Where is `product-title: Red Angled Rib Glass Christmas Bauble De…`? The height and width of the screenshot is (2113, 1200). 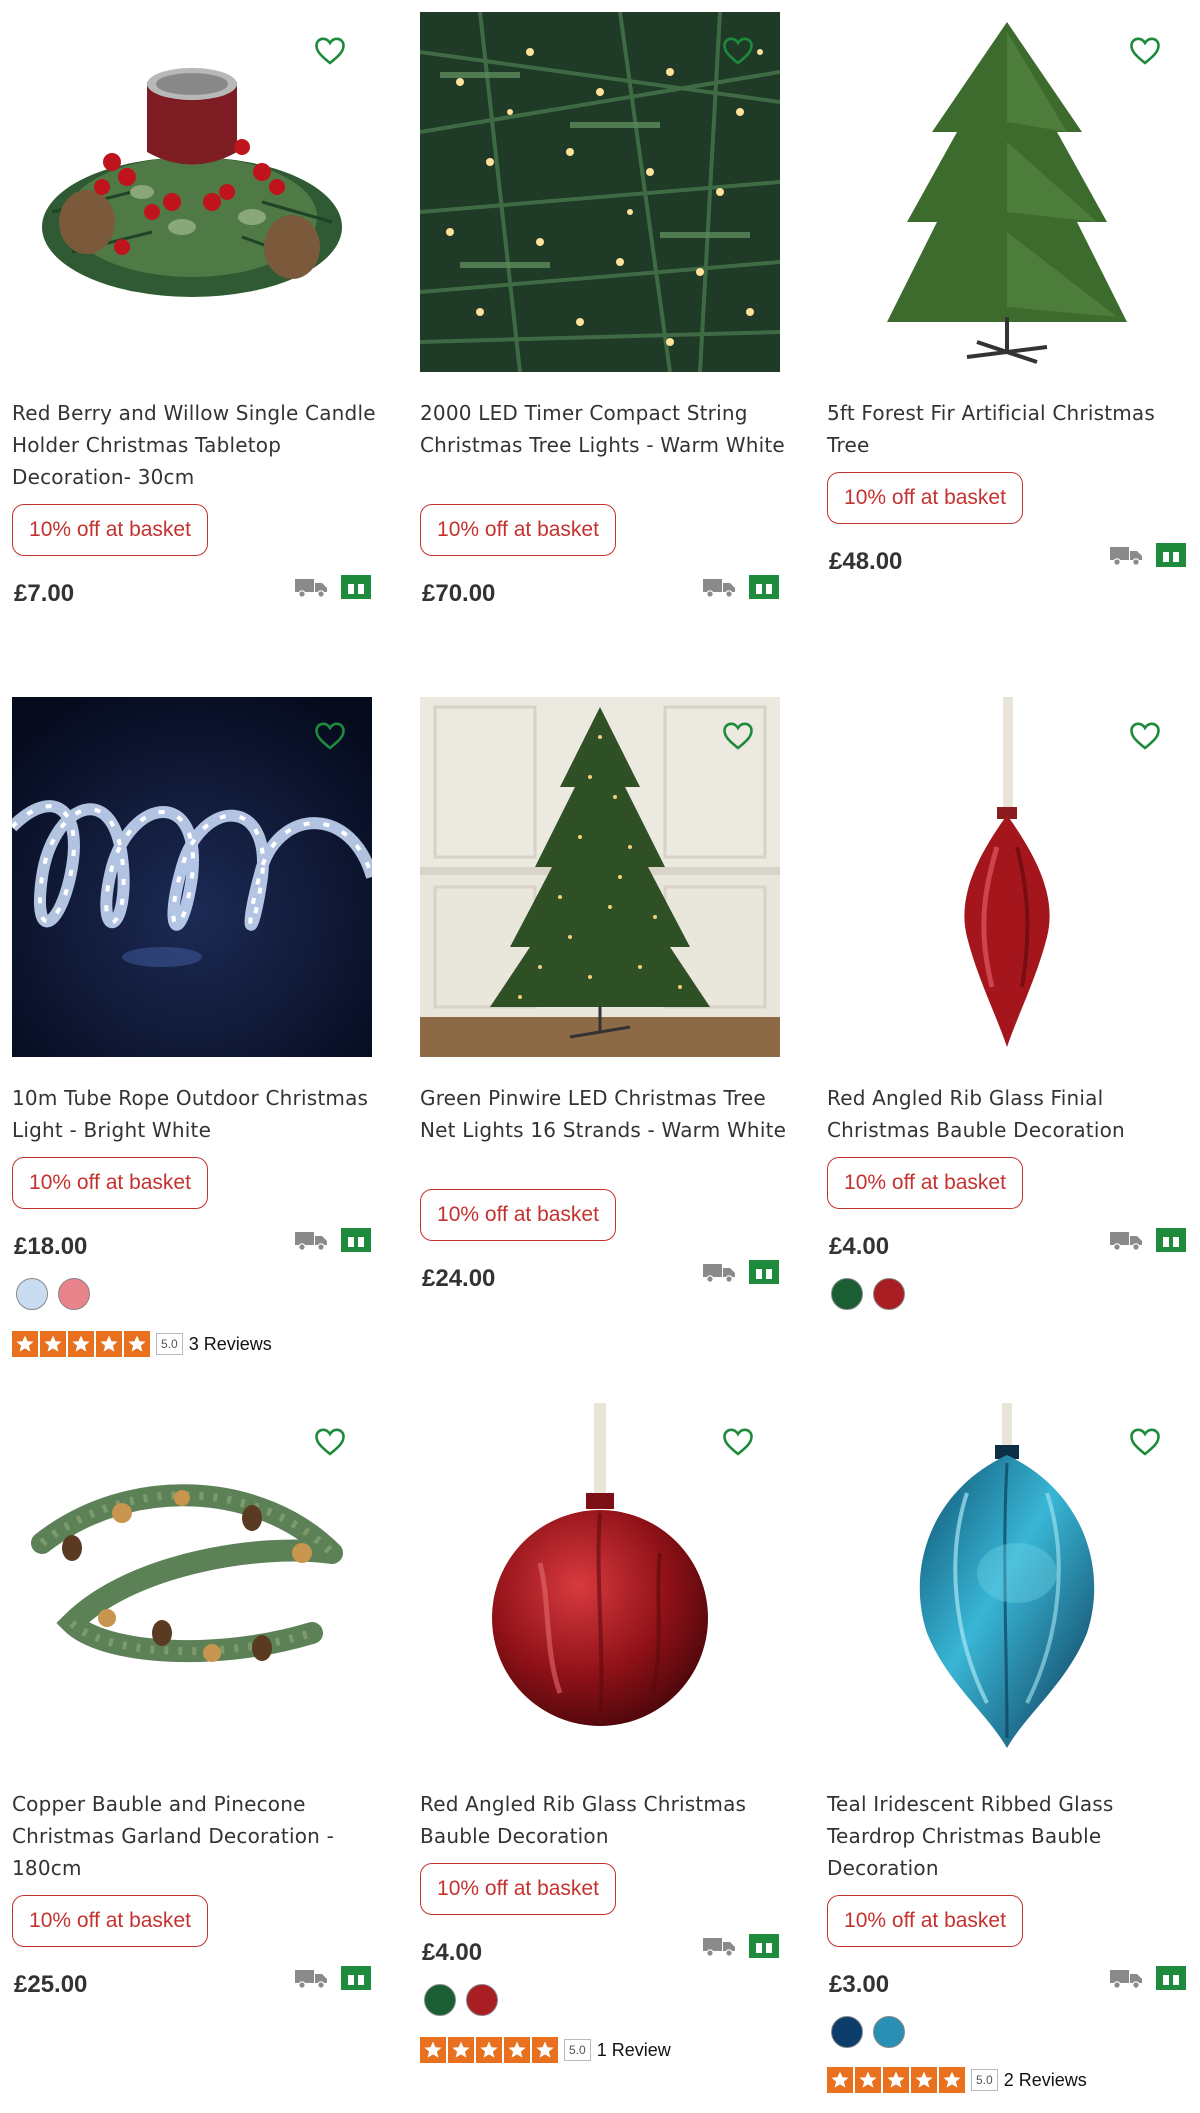 product-title: Red Angled Rib Glass Christmas Bauble De… is located at coordinates (605, 1820).